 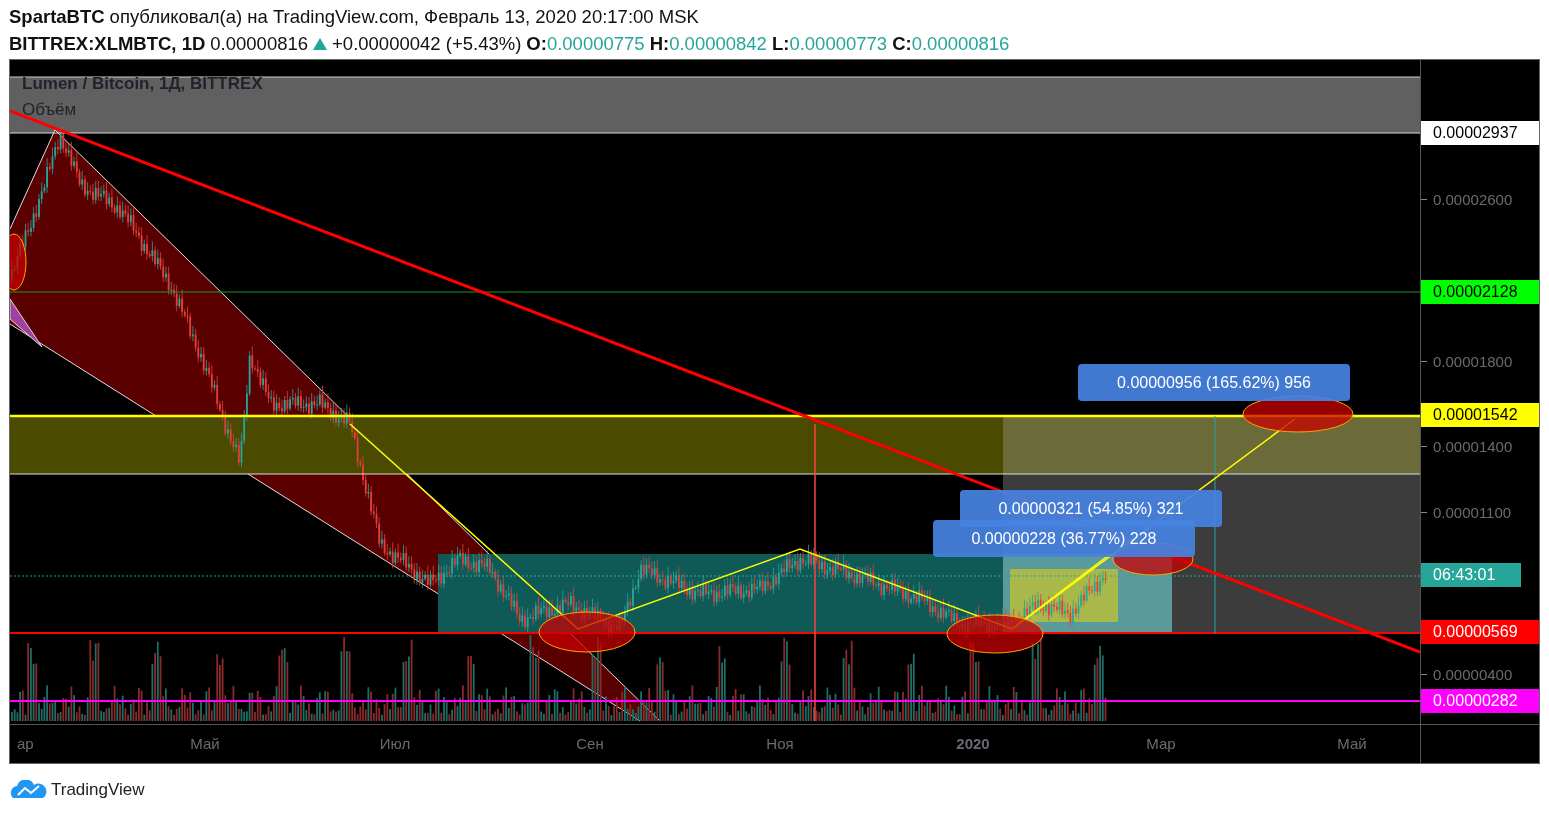 I want to click on measure-label: 0.00000228 (36.77%) 228, so click(x=1064, y=538).